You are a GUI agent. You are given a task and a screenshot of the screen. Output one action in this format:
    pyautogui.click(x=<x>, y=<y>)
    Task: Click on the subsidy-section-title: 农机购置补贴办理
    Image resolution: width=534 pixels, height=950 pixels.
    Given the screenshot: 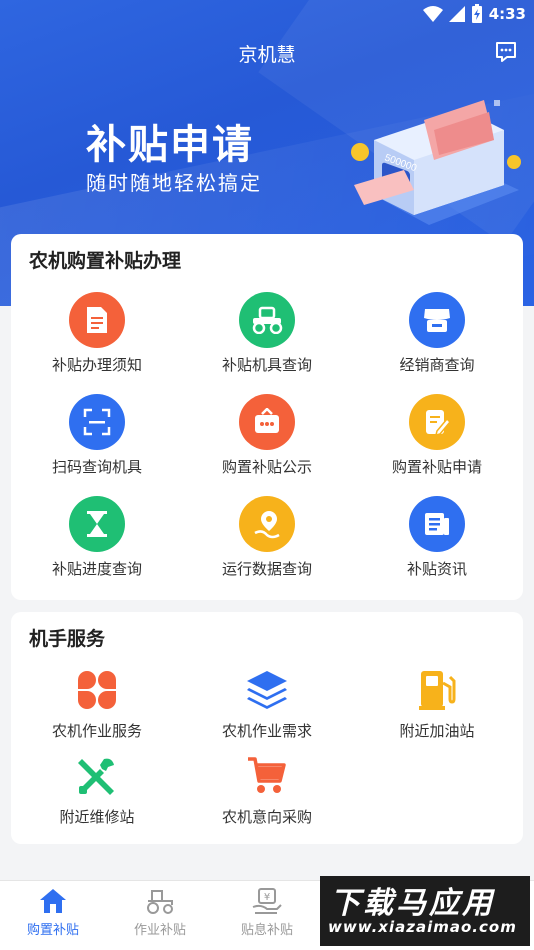 What is the action you would take?
    pyautogui.click(x=105, y=261)
    